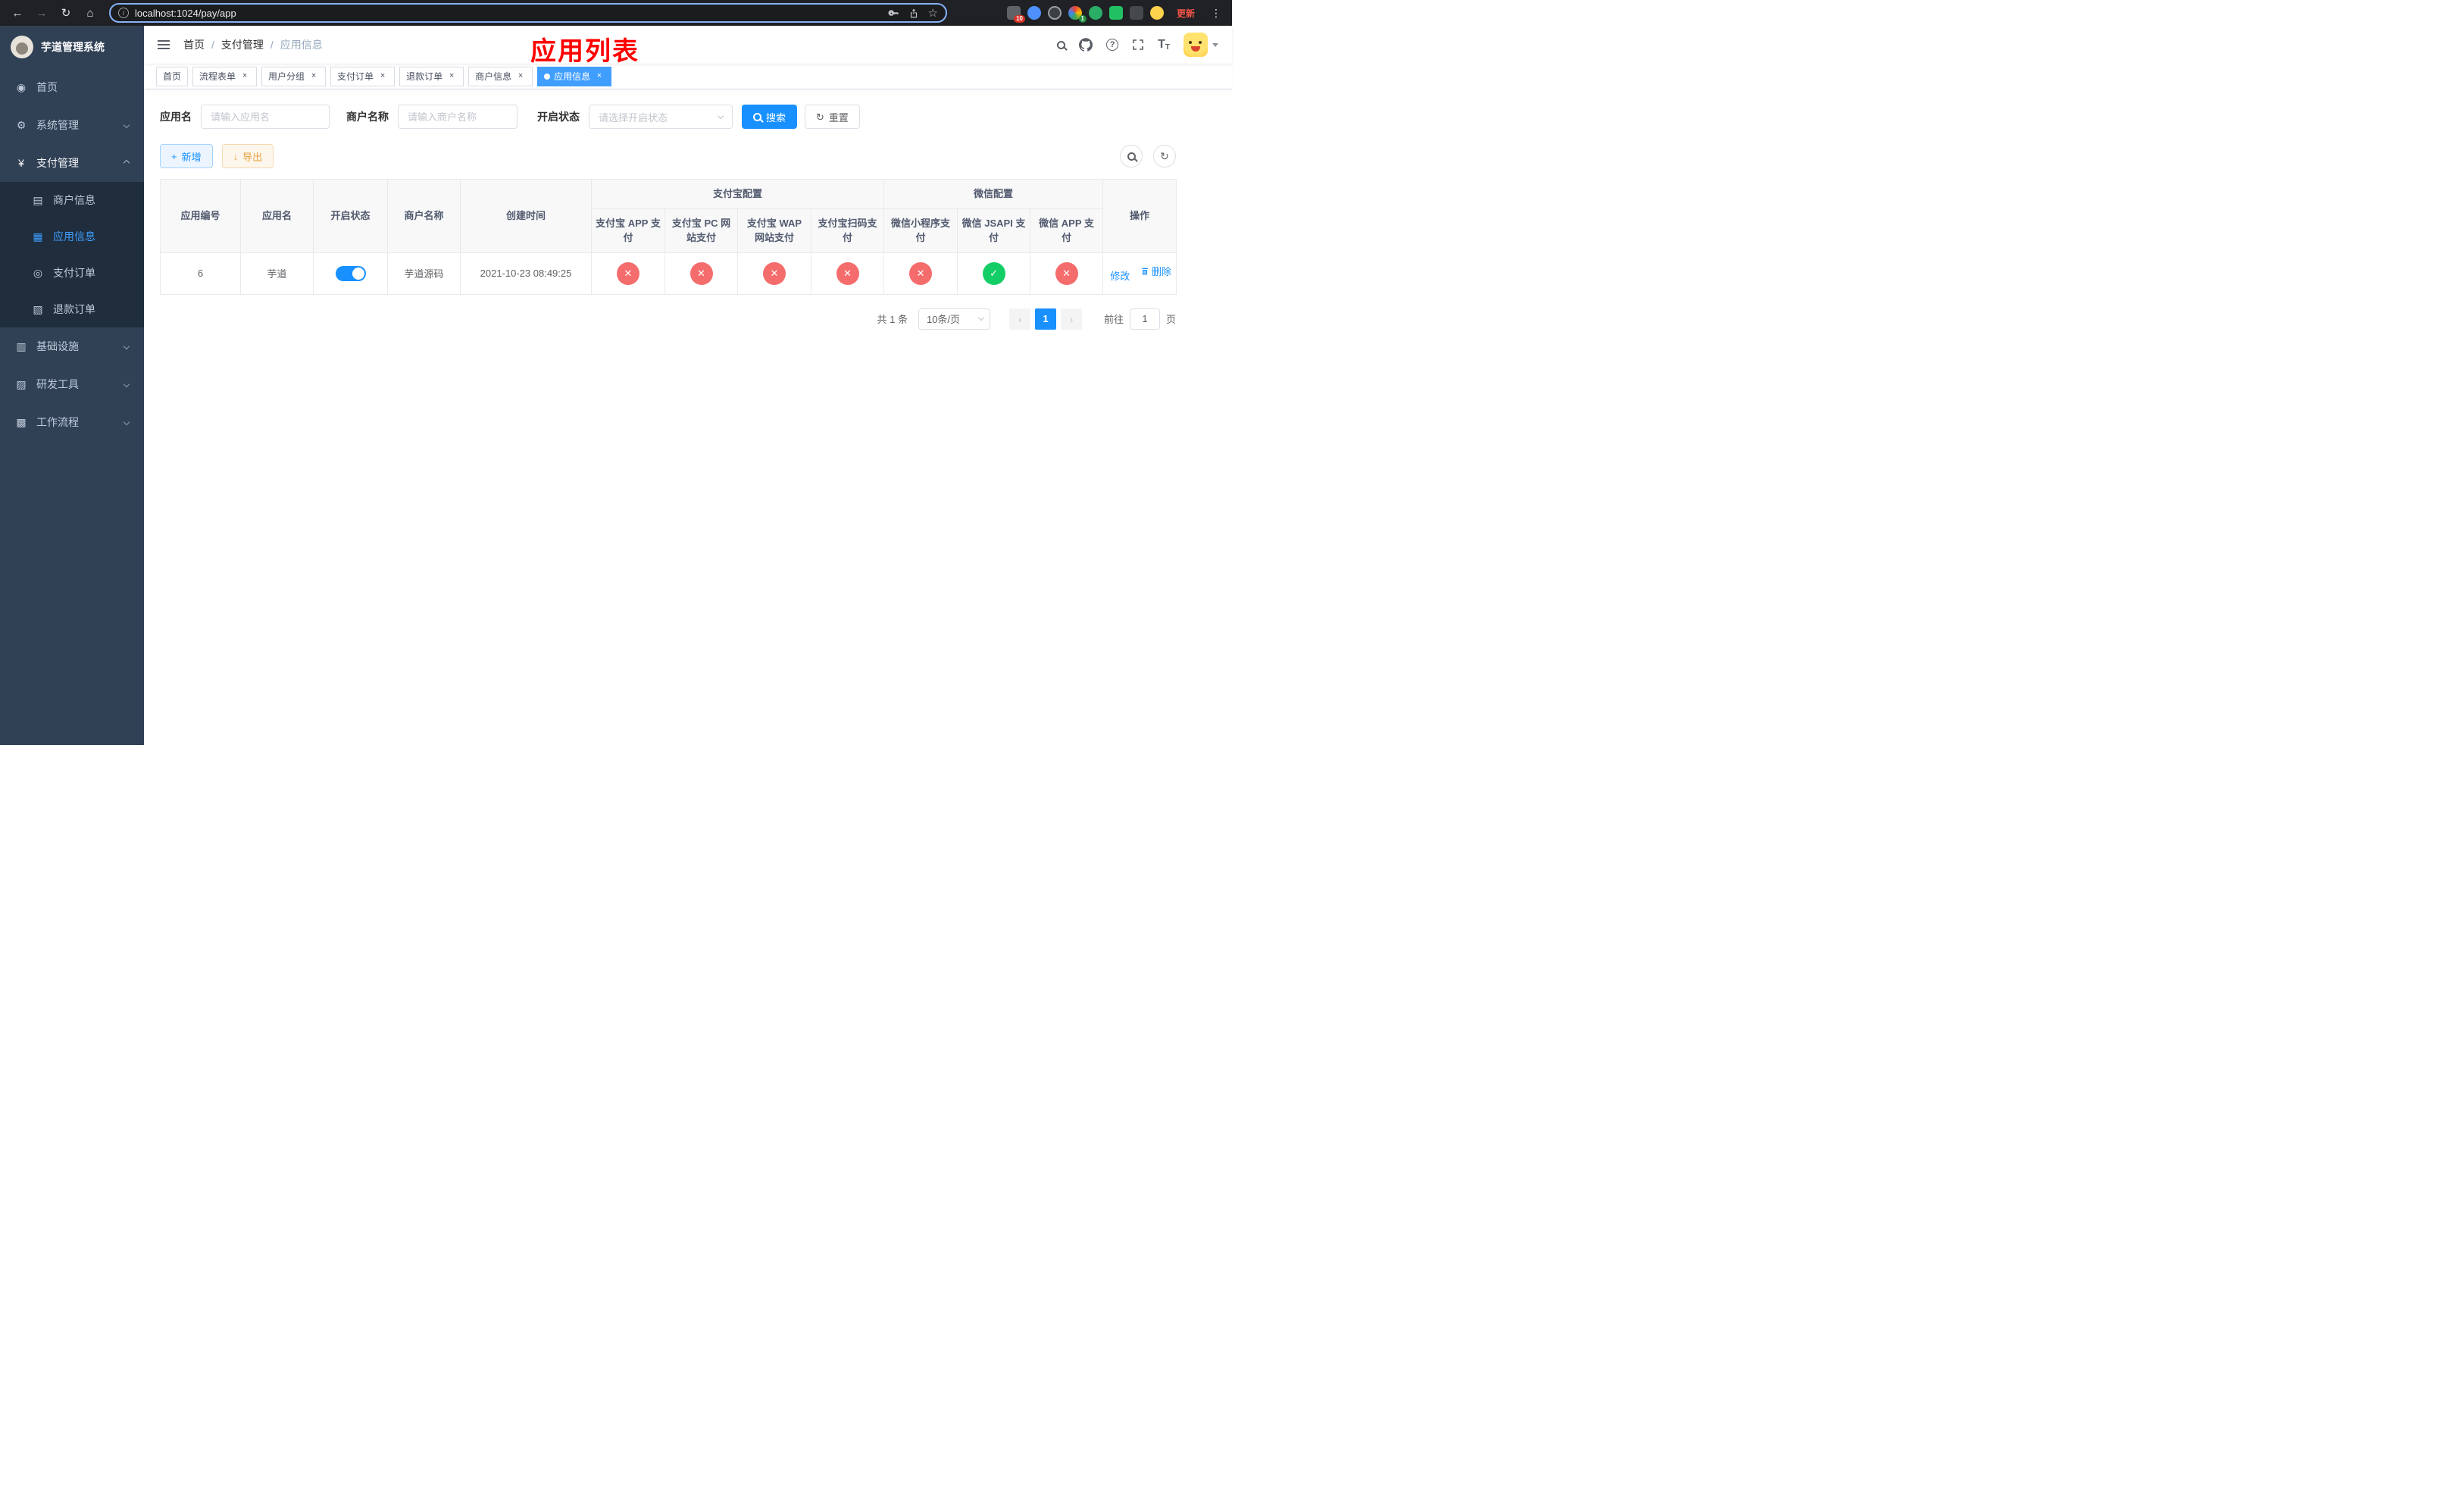 The image size is (2464, 1490). Describe the element at coordinates (1082, 19) in the screenshot. I see `extension-badge: 1` at that location.